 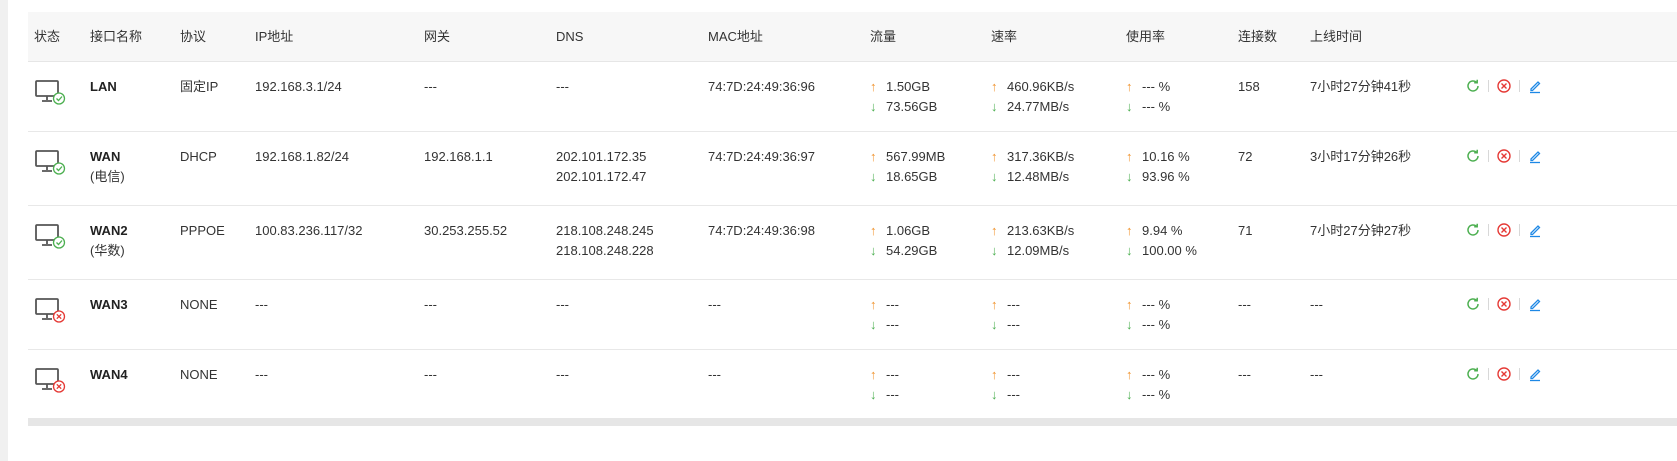 I want to click on header-online-time: 上线时间, so click(x=1336, y=36).